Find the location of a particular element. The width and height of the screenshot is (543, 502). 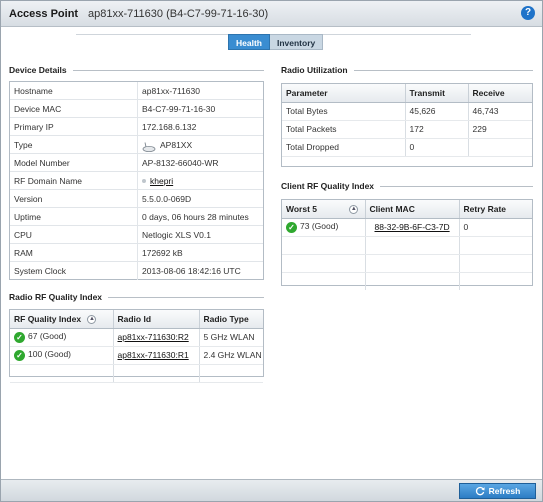

details-row-type: Type AP81XX is located at coordinates (136, 145).